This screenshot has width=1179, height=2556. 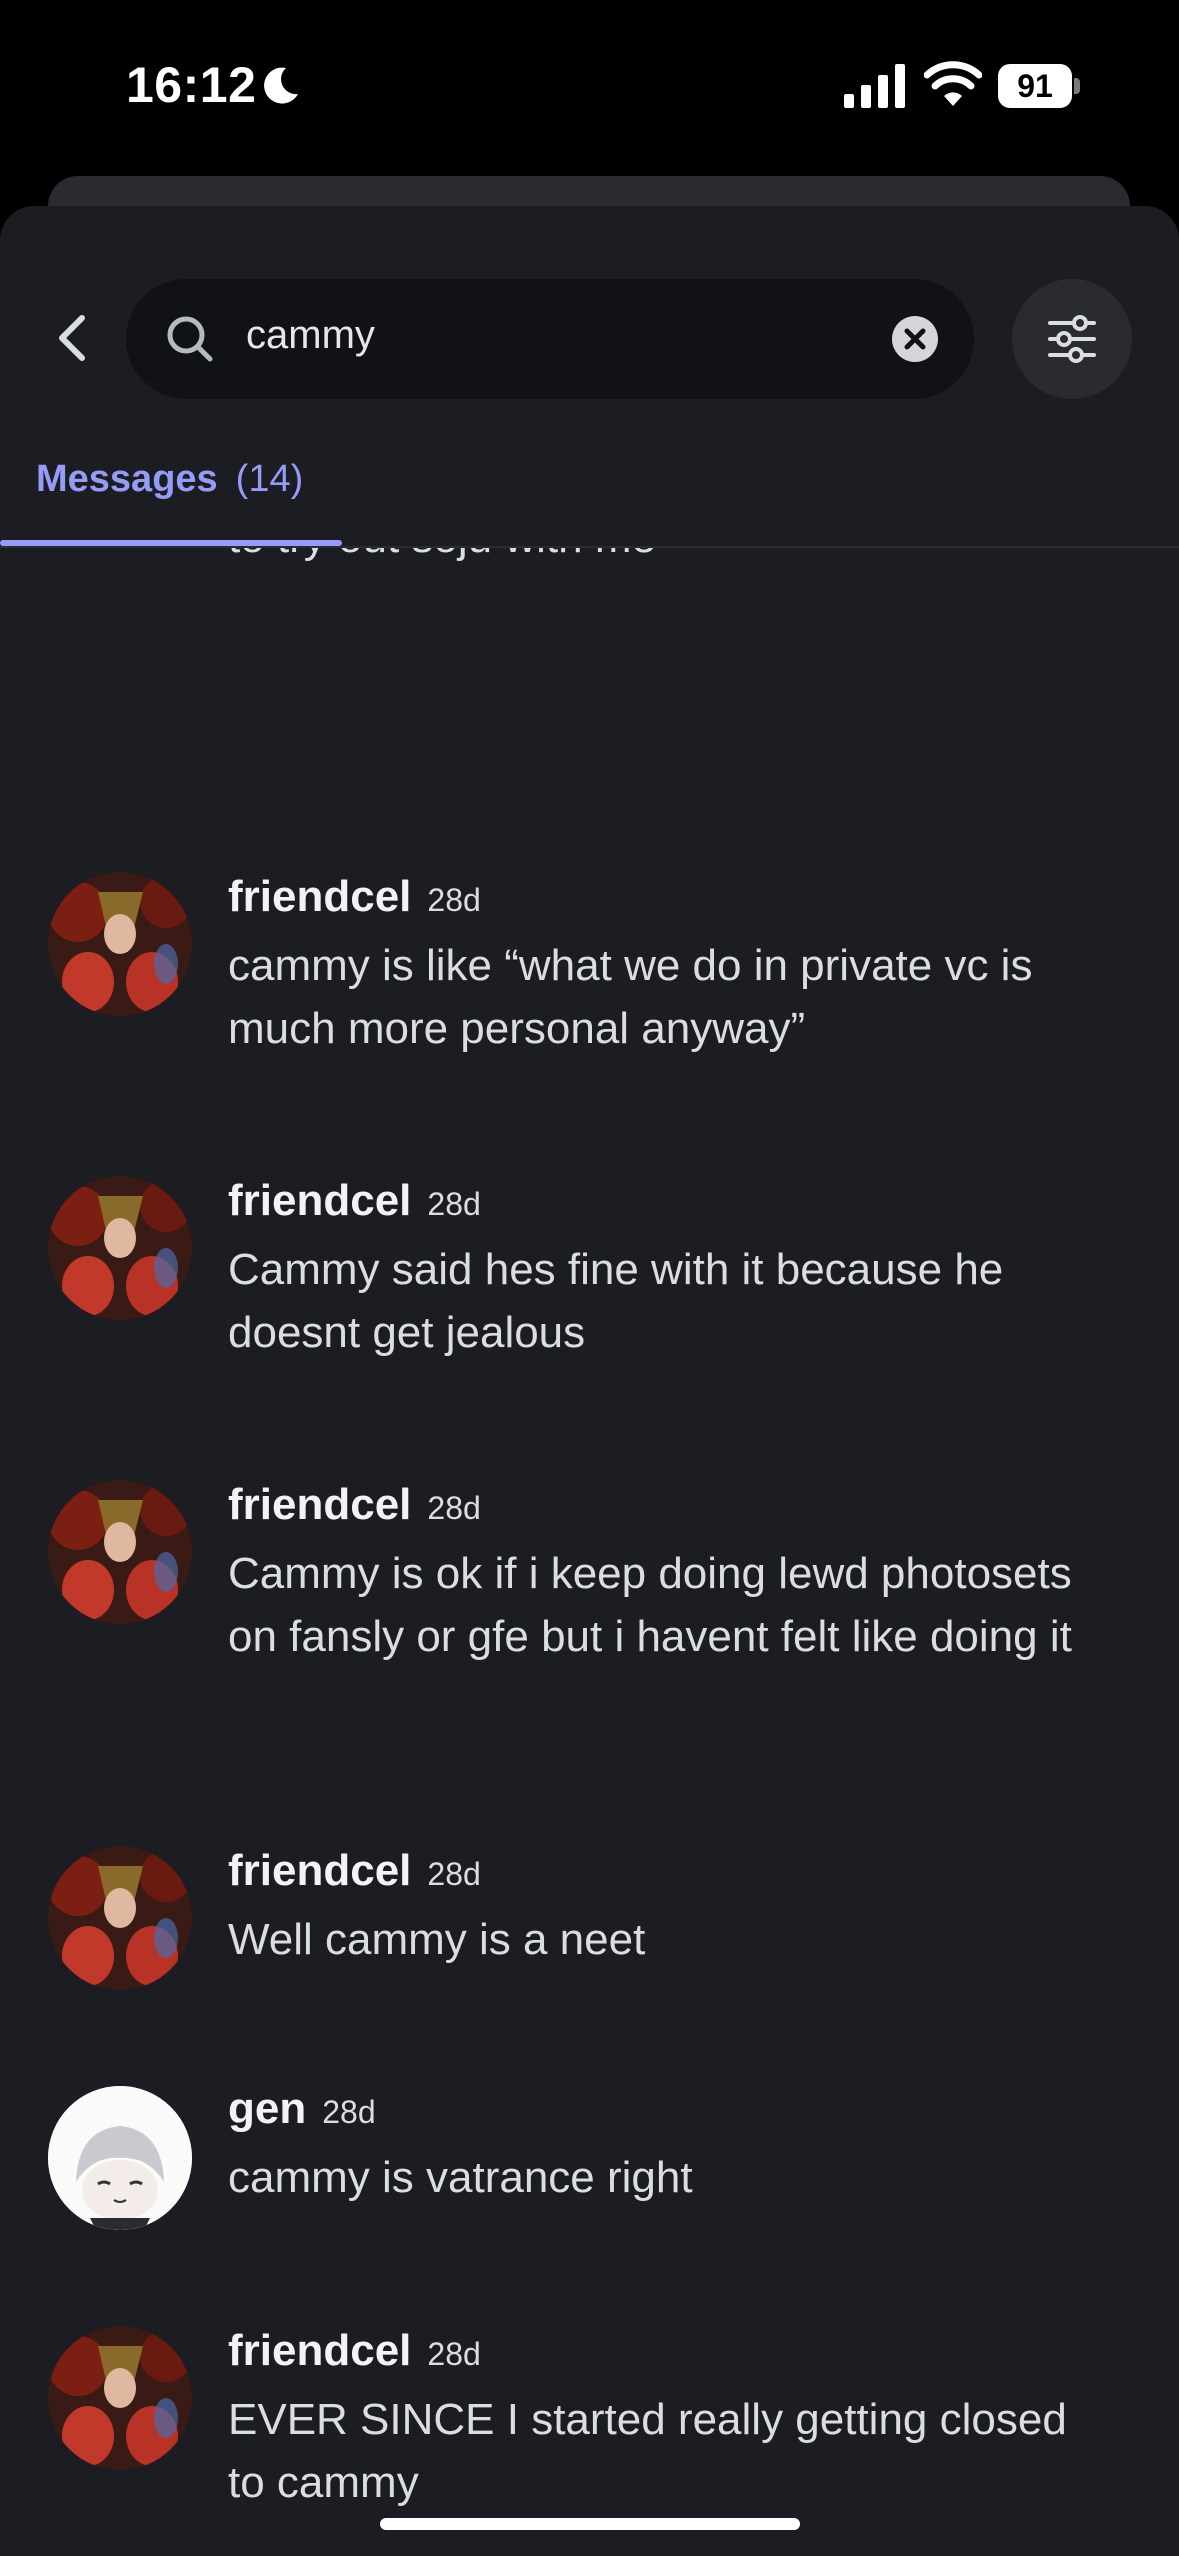 I want to click on message-author: gen 28d, so click(x=302, y=2109).